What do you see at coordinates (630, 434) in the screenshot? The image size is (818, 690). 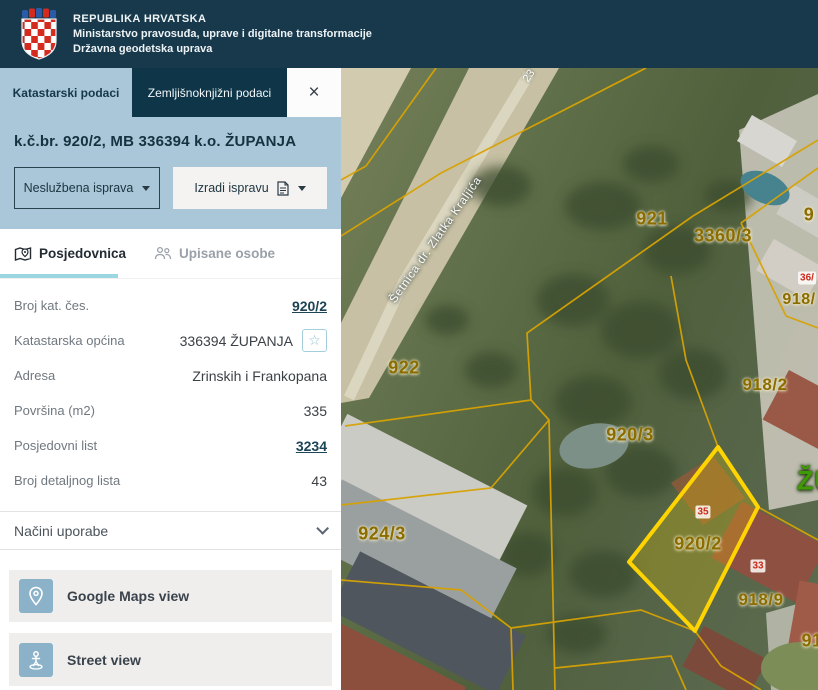 I see `parcel-label-920-3: 920/3` at bounding box center [630, 434].